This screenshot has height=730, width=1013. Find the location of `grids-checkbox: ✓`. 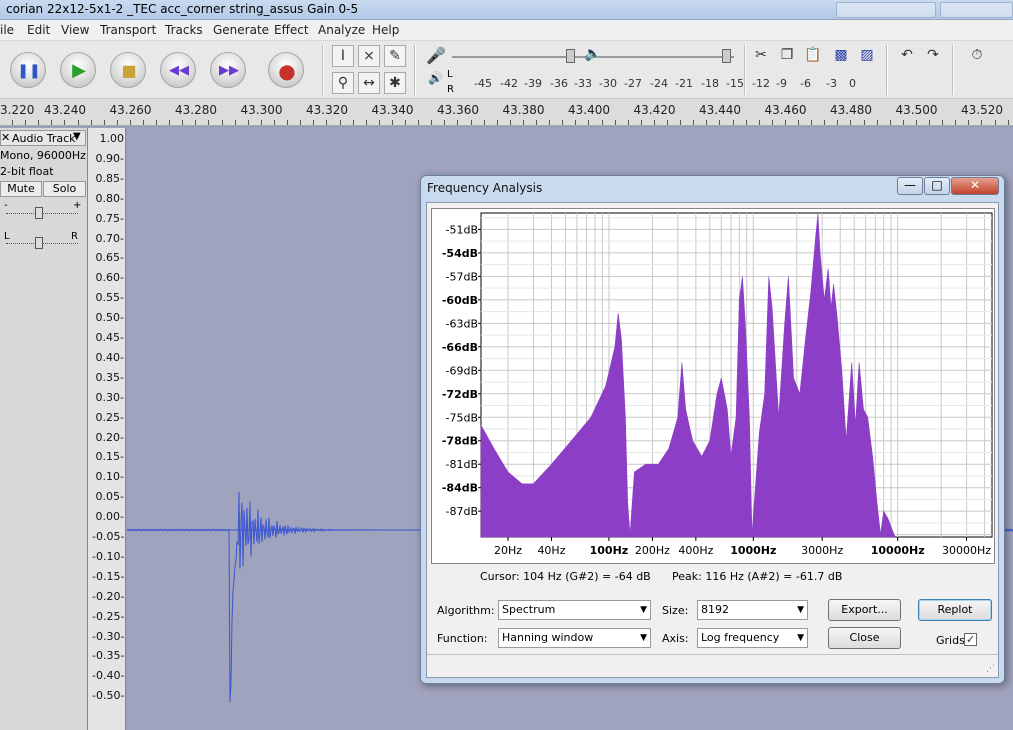

grids-checkbox: ✓ is located at coordinates (970, 639).